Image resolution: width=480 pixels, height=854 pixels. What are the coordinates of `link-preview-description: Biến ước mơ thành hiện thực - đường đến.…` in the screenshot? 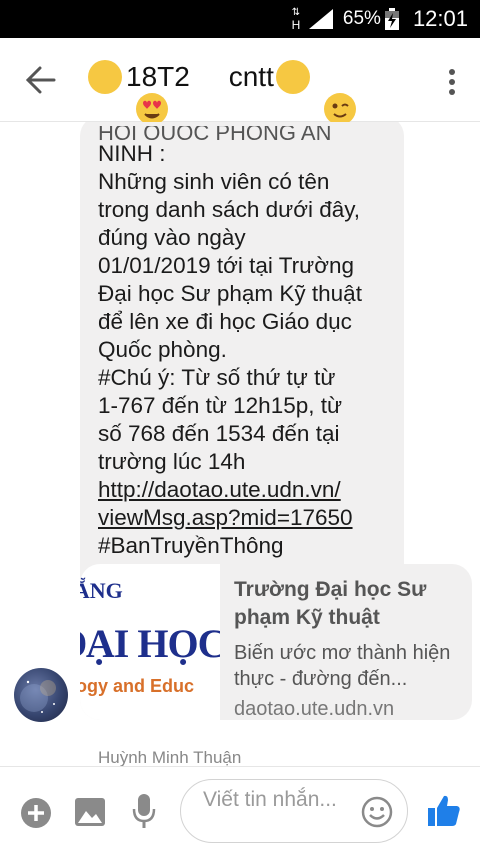 It's located at (342, 666).